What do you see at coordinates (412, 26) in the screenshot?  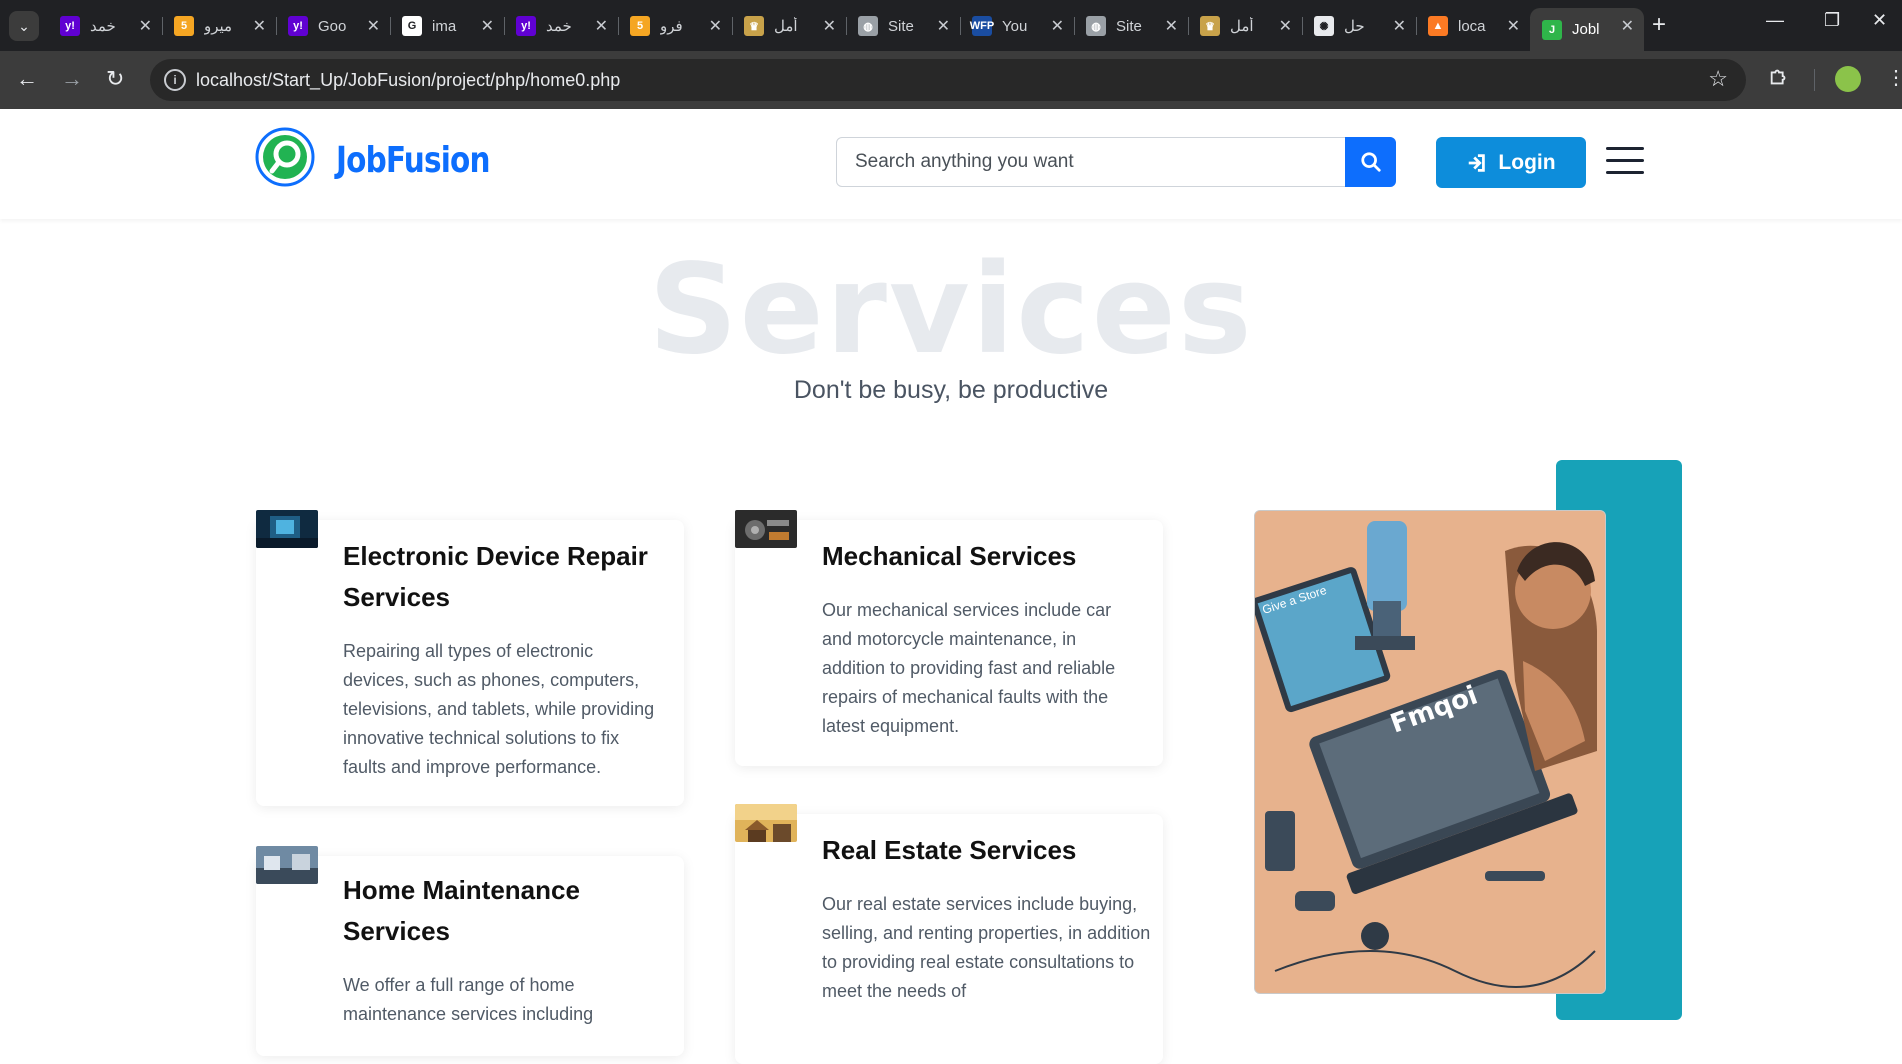 I see `google-icon: G` at bounding box center [412, 26].